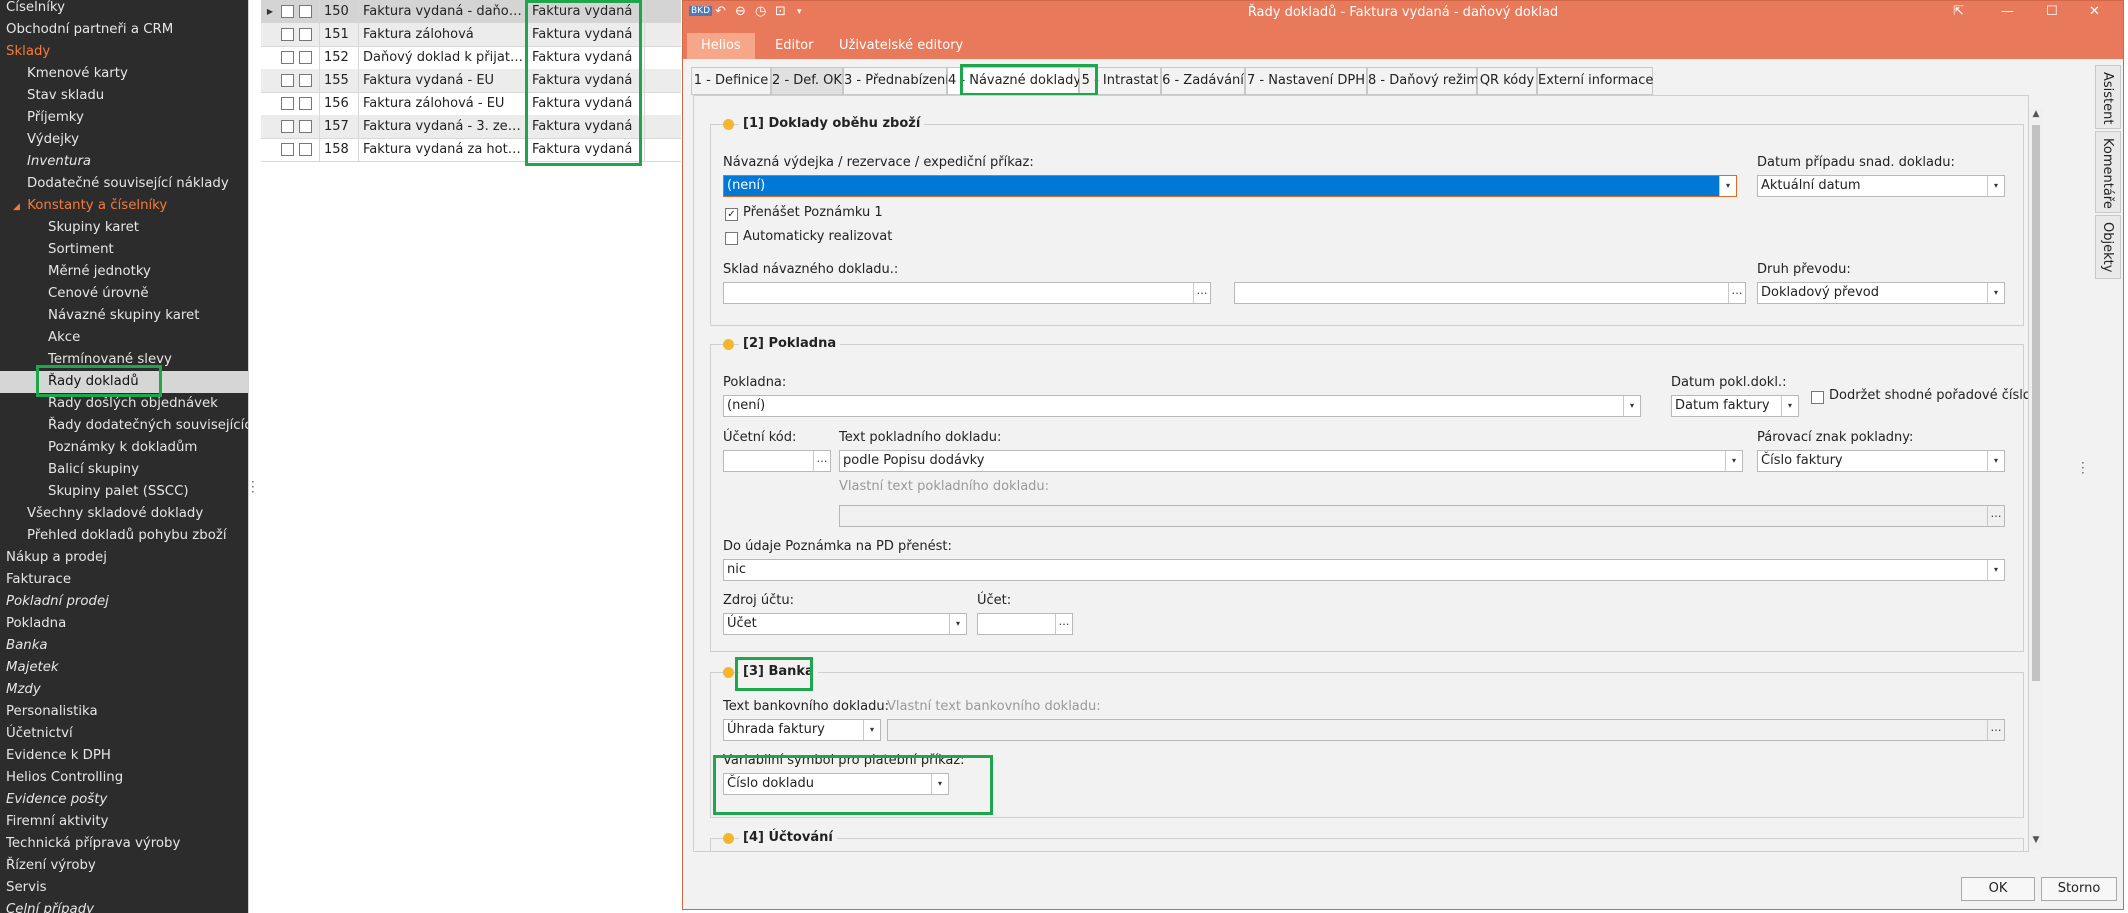 The height and width of the screenshot is (913, 2128). I want to click on sidebar-item: Řady došlých objednávek, so click(109, 404).